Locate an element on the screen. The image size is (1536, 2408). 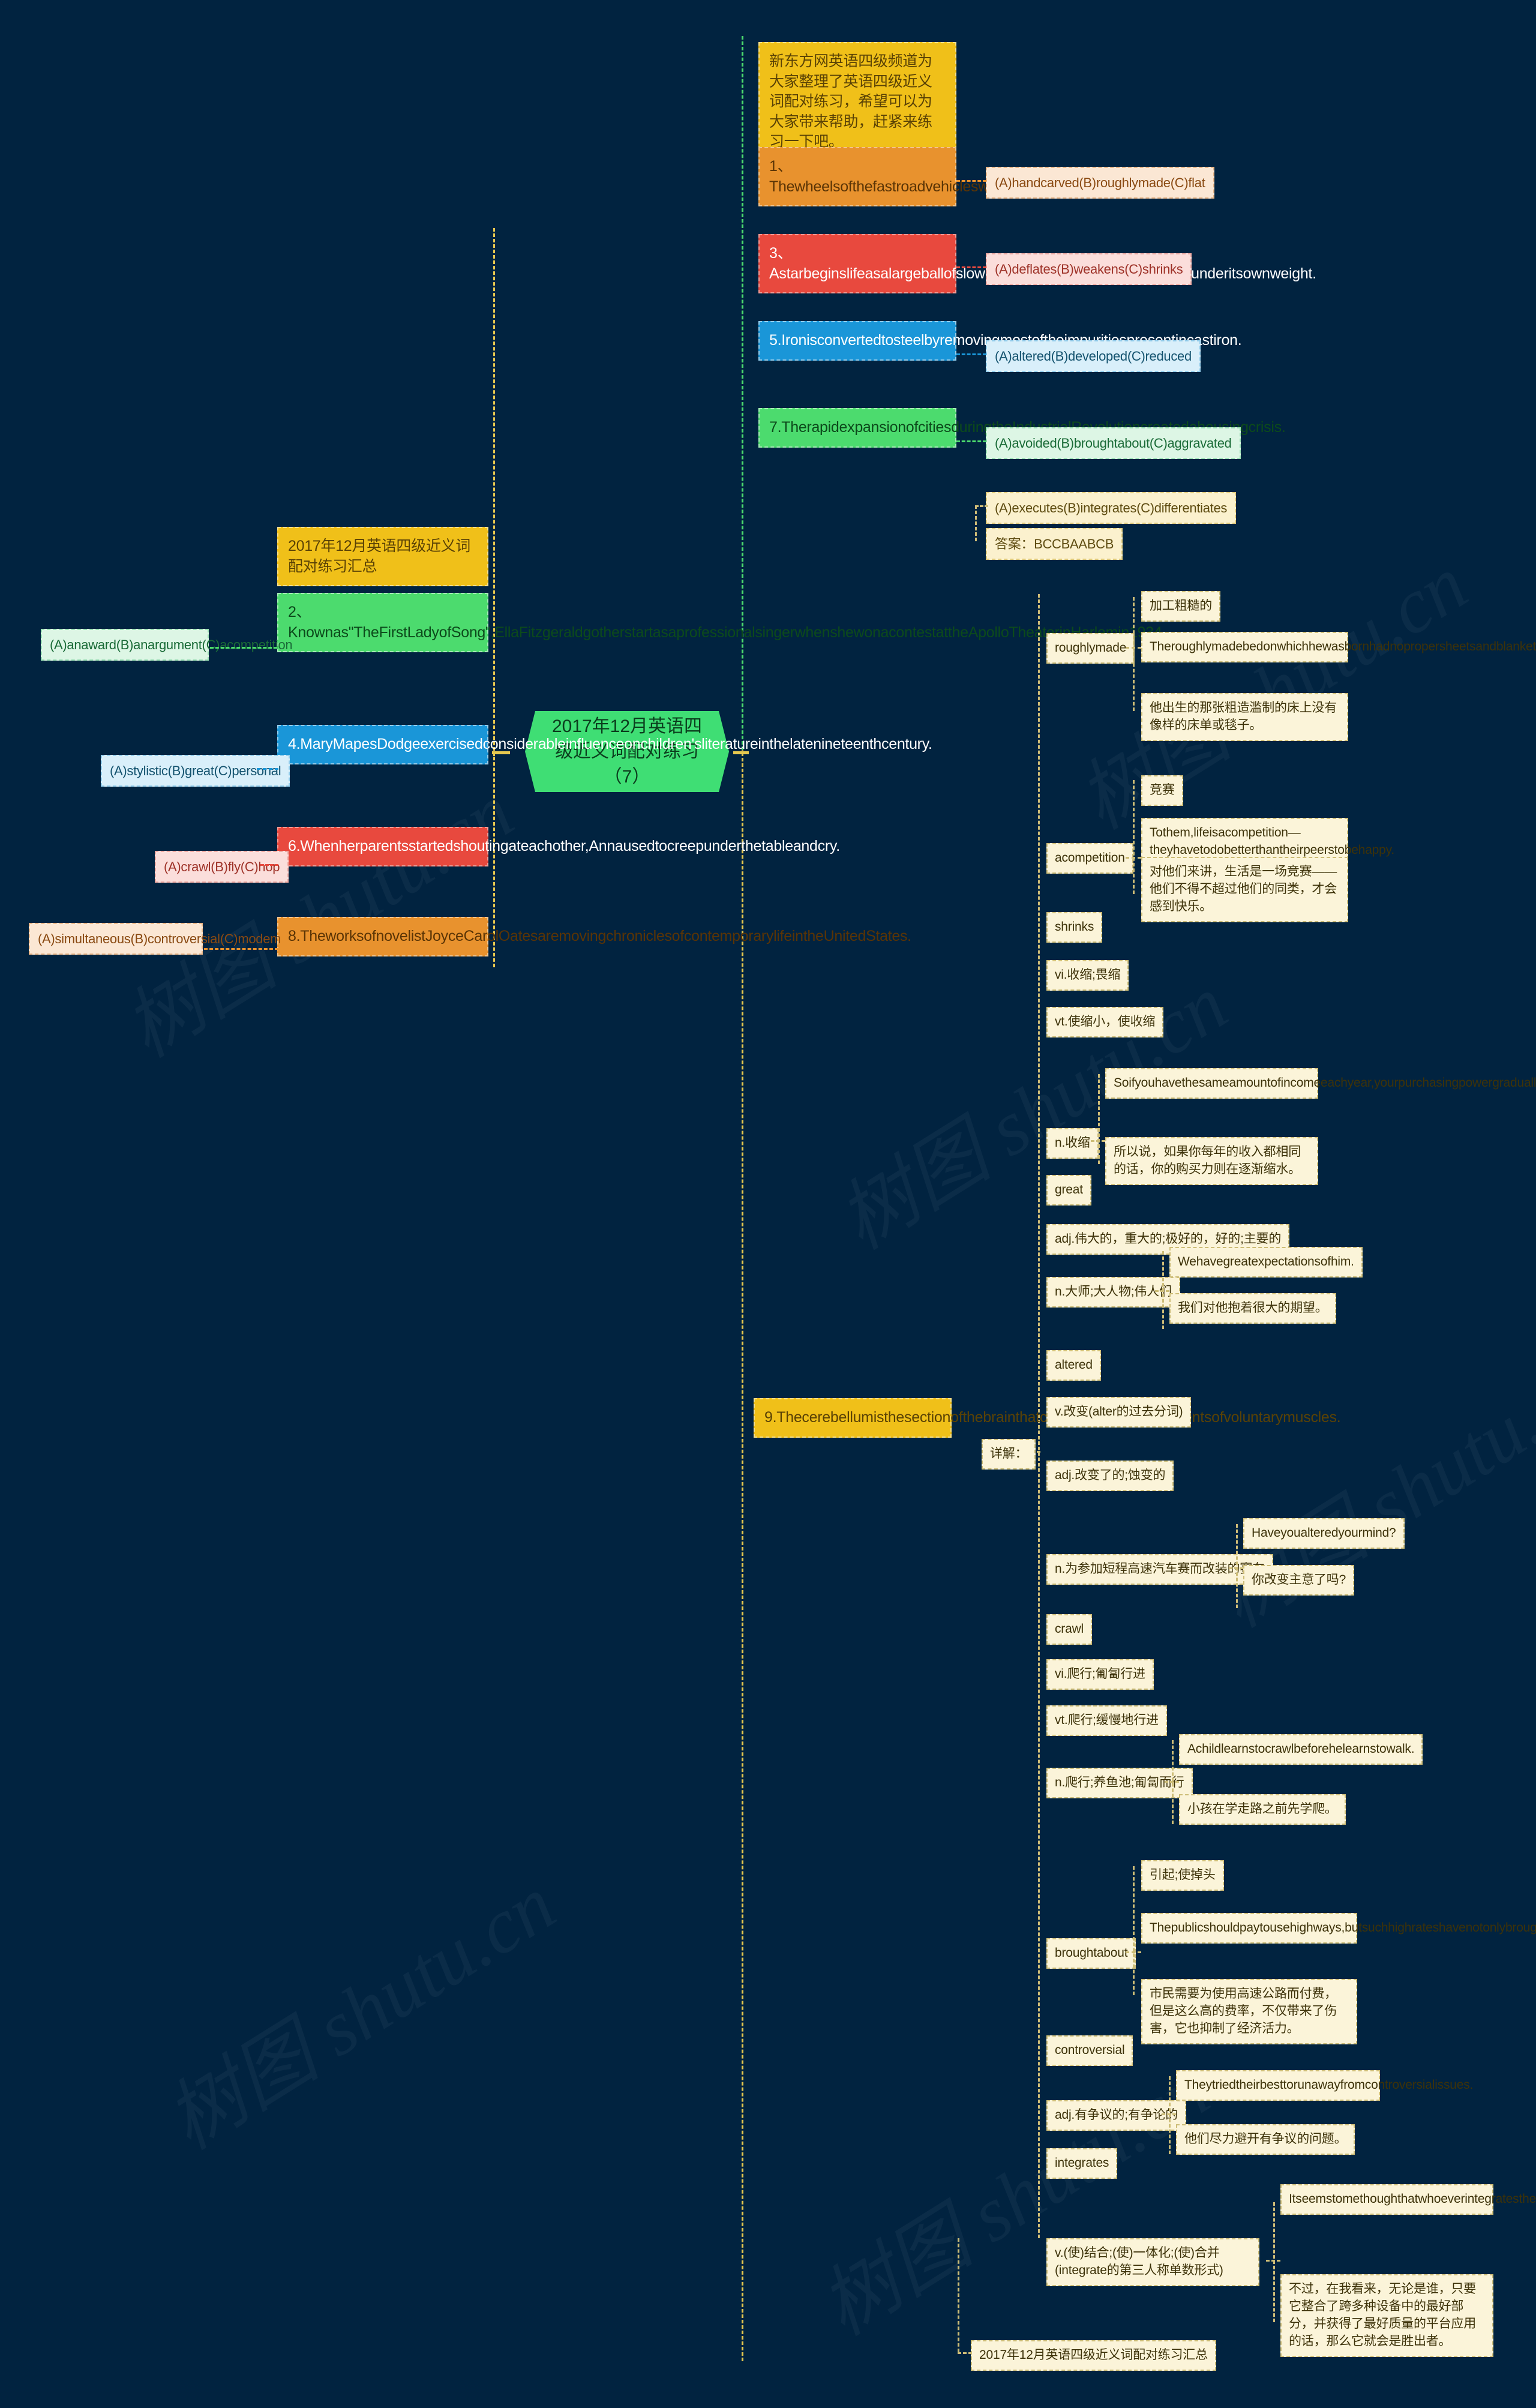
vocab-example: Wehavegreatexpectationsofhim. is located at coordinates (1266, 1262).